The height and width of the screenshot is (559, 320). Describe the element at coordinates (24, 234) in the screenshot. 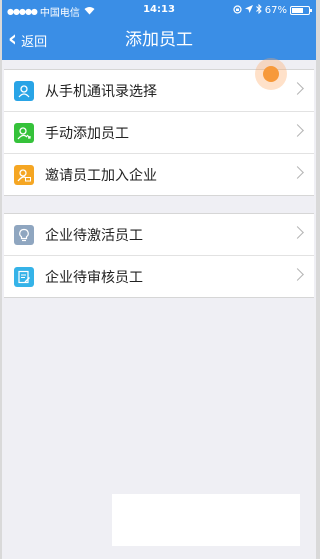

I see `lightbulb-icon` at that location.